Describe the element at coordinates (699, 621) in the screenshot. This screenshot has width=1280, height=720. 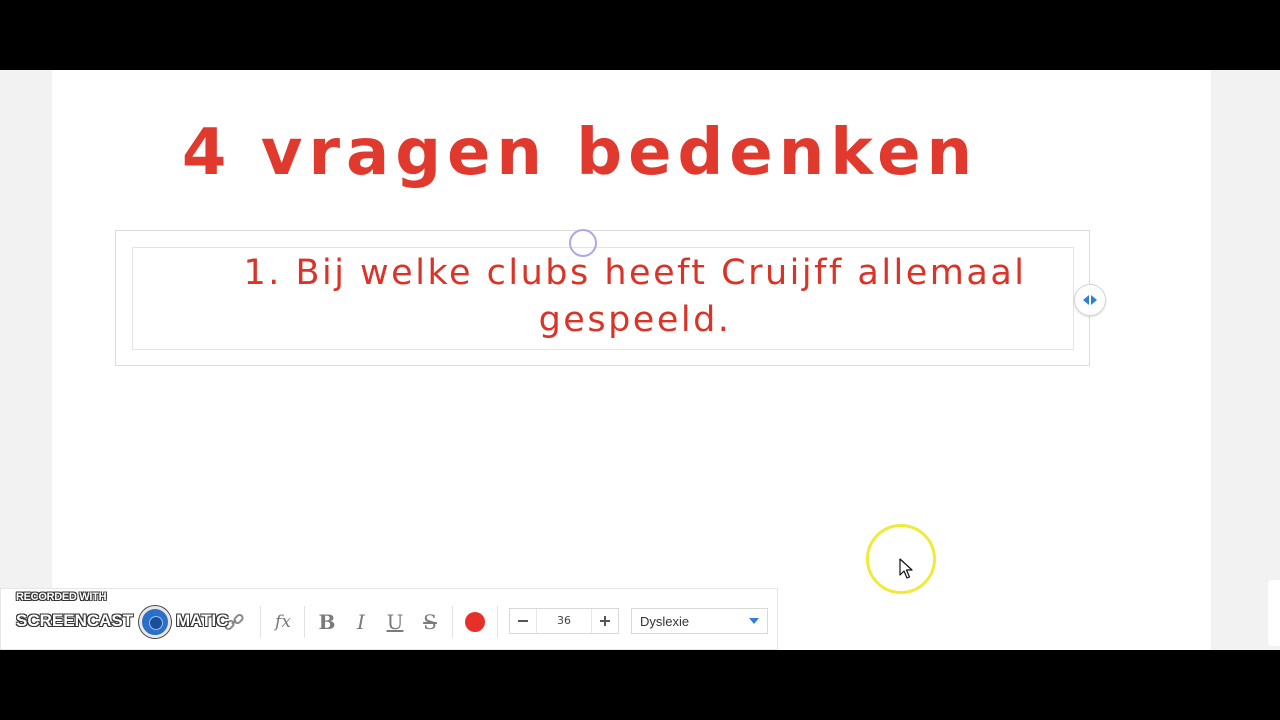
I see `font-family-select: Dyslexie` at that location.